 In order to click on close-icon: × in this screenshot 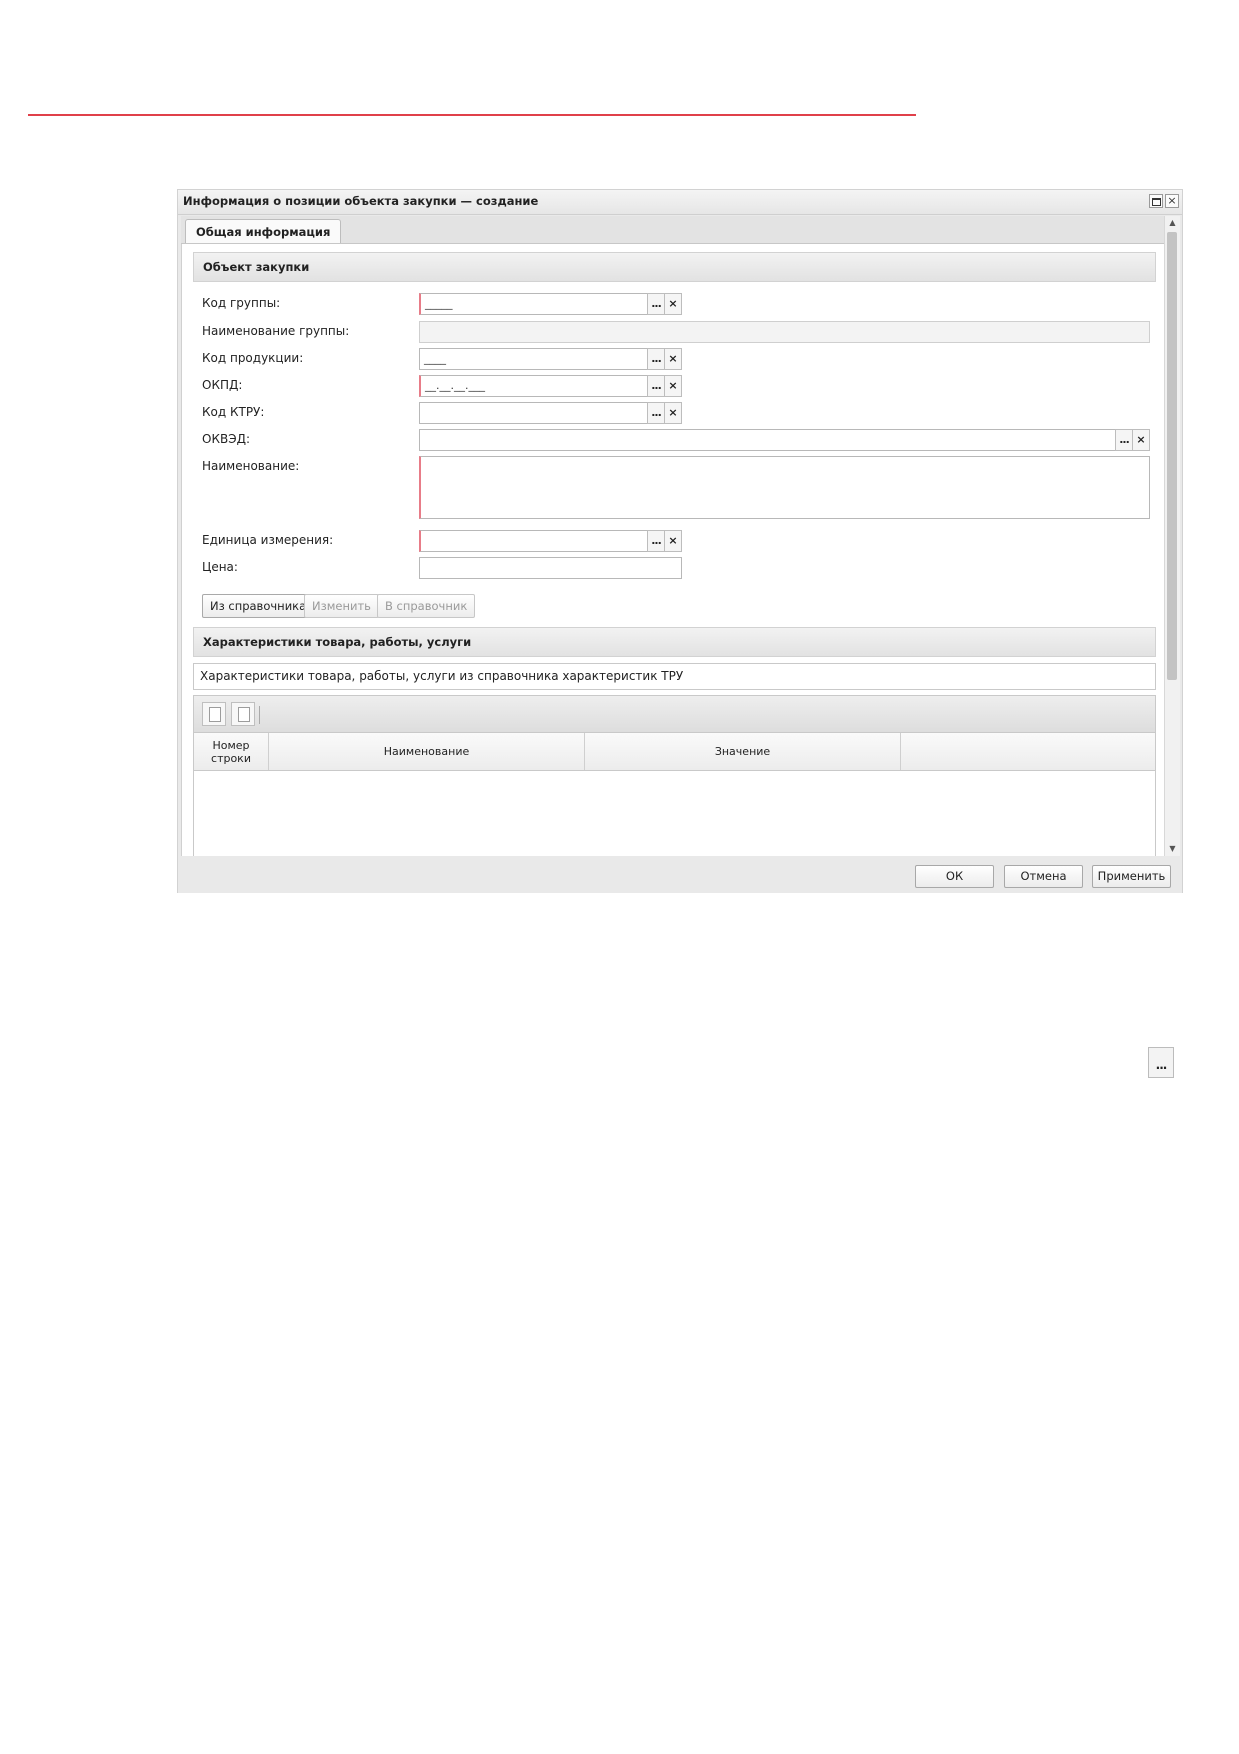, I will do `click(1172, 201)`.